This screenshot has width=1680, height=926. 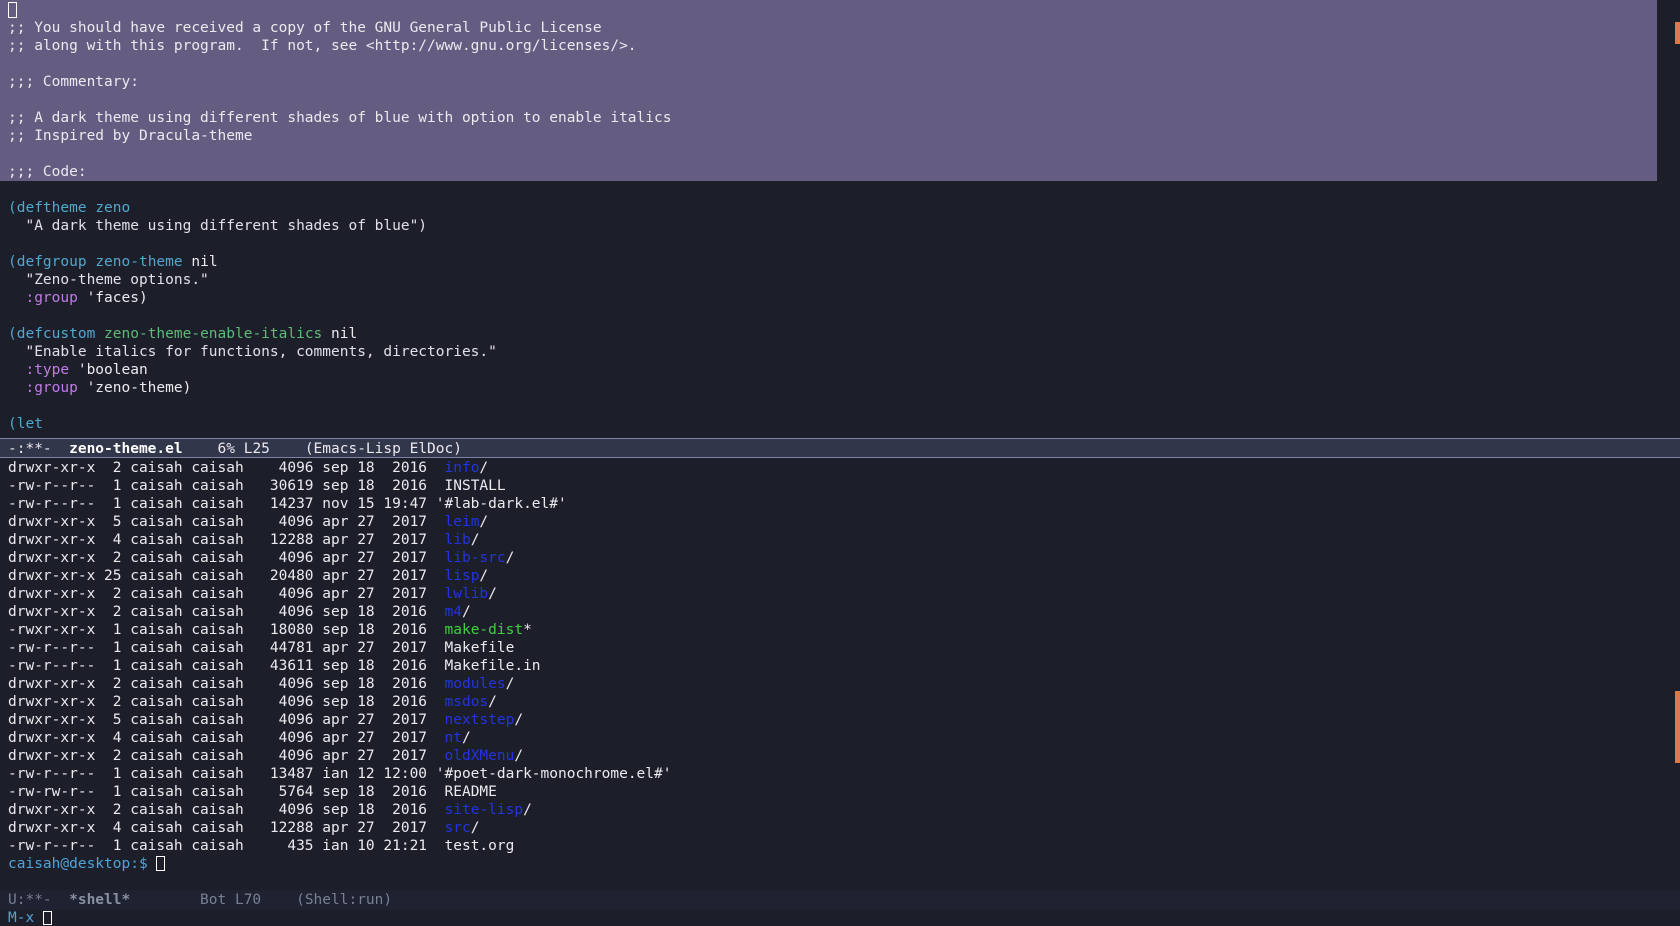 I want to click on commentary-line: ;; Inspired by Dracula-theme, so click(x=130, y=136).